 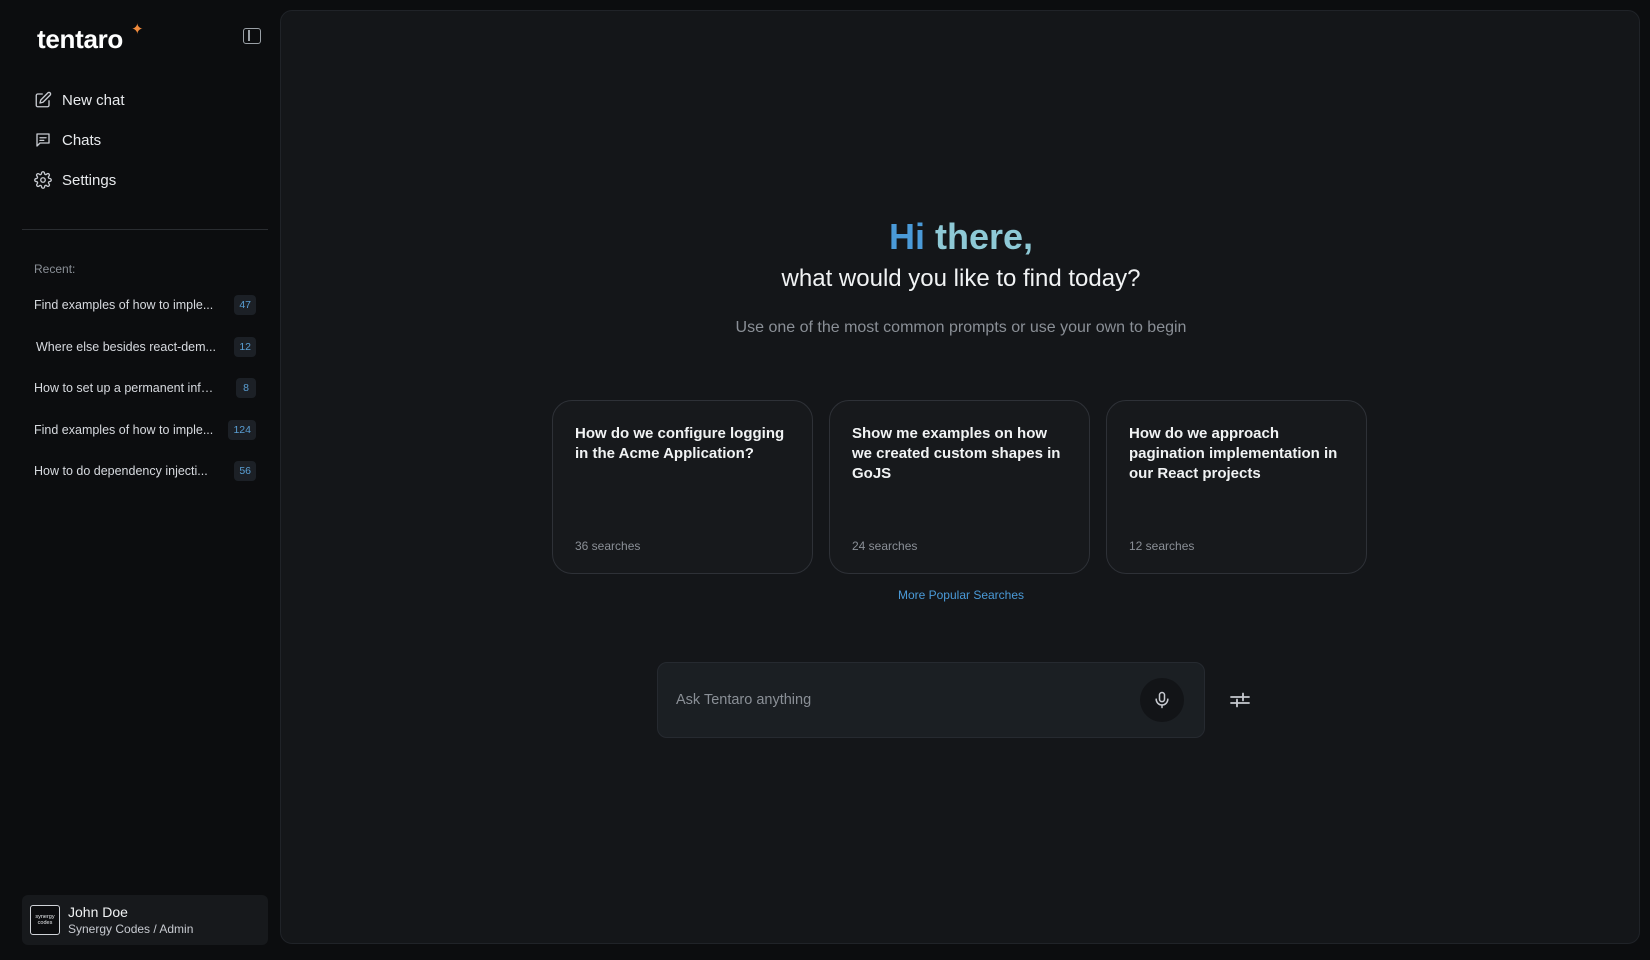 What do you see at coordinates (131, 929) in the screenshot?
I see `user-role: Synergy Codes / Admin` at bounding box center [131, 929].